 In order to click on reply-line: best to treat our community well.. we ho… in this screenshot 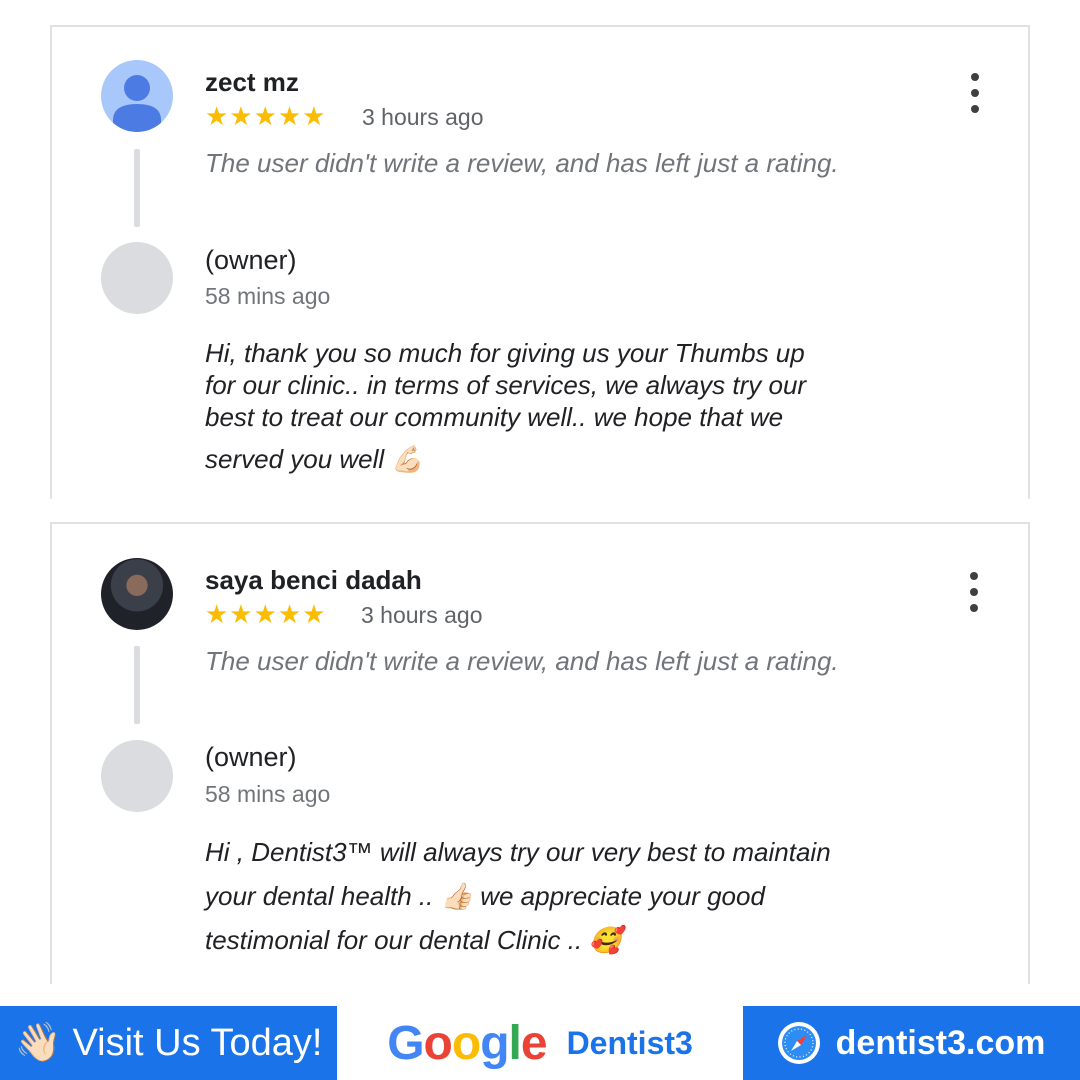, I will do `click(494, 417)`.